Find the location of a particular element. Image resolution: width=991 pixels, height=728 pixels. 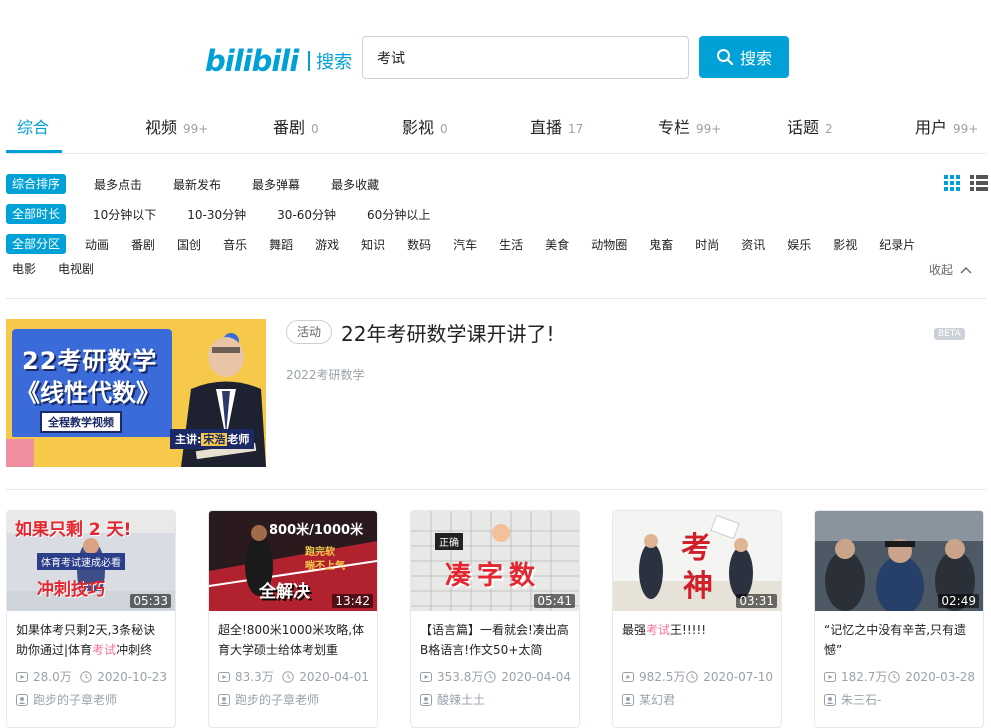

filter-duration-item: 10分钟以下 is located at coordinates (124, 214).